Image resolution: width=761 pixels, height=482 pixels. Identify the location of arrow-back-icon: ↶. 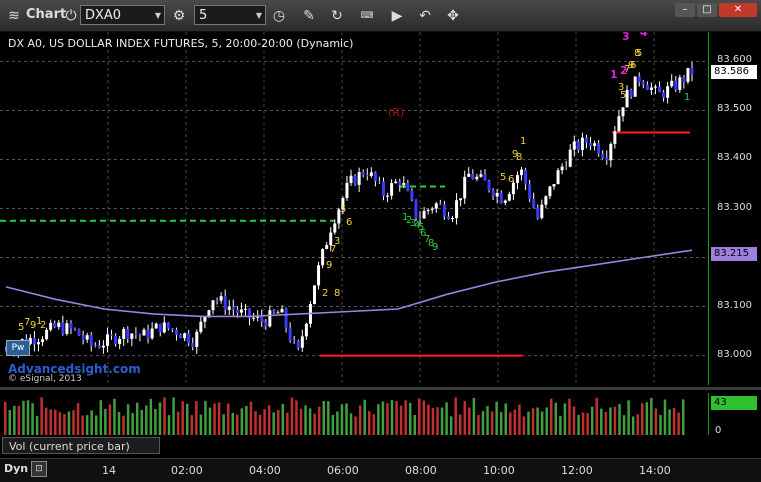
(425, 16).